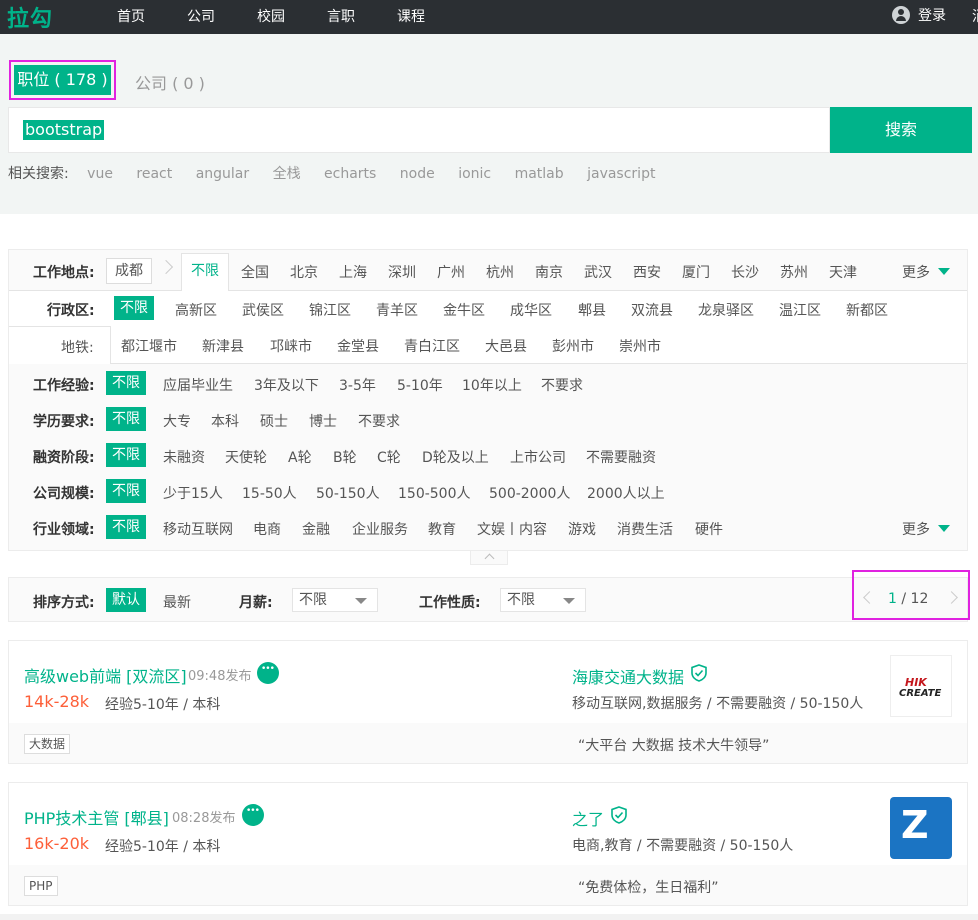  What do you see at coordinates (451, 272) in the screenshot?
I see `city-option: 广州` at bounding box center [451, 272].